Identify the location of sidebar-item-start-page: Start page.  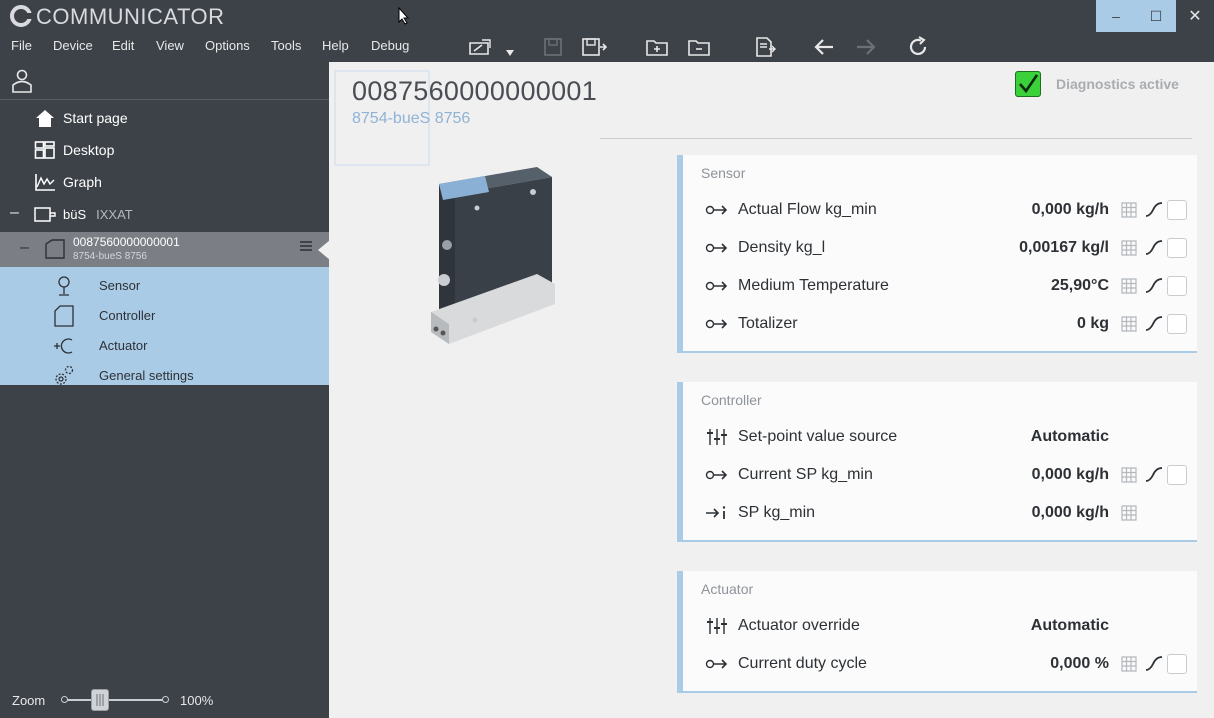
(164, 118).